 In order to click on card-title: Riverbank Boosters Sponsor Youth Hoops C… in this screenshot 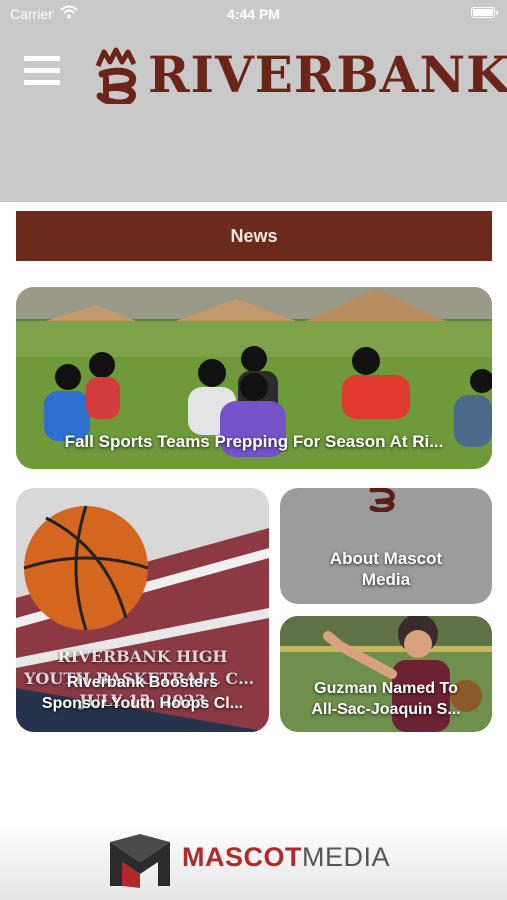, I will do `click(142, 693)`.